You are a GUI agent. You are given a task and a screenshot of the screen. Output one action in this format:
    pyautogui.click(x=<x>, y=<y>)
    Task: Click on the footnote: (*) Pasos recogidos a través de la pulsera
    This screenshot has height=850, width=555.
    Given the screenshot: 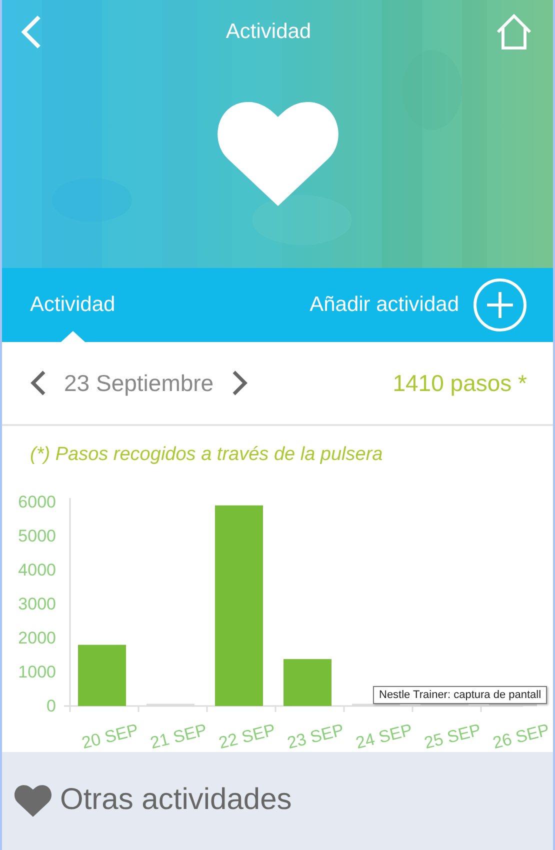 What is the action you would take?
    pyautogui.click(x=207, y=455)
    